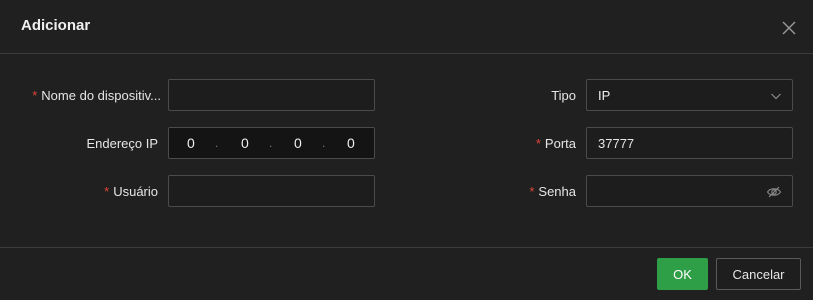 This screenshot has height=300, width=813. Describe the element at coordinates (245, 143) in the screenshot. I see `ip-segment-2: 0` at that location.